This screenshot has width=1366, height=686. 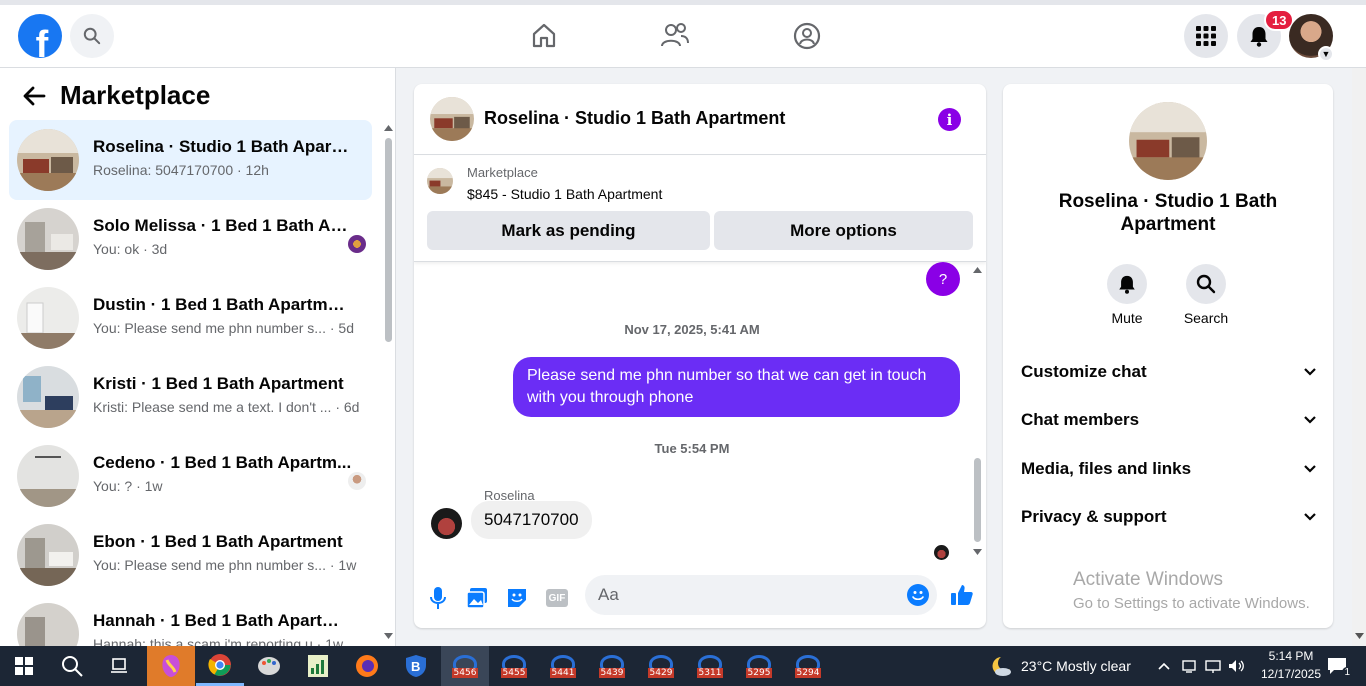 What do you see at coordinates (388, 383) in the screenshot?
I see `conversation-list-scrollbar` at bounding box center [388, 383].